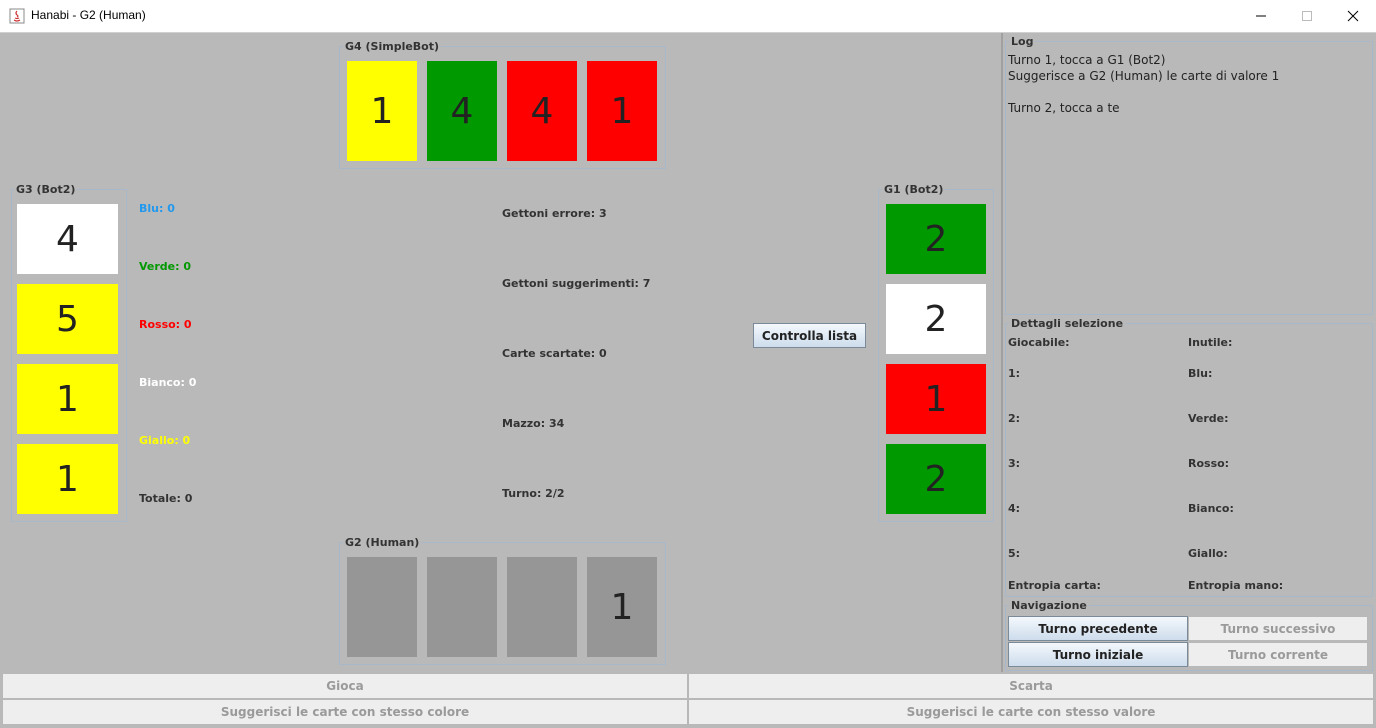 The image size is (1376, 728). I want to click on previous-turn-button: Turno precedente, so click(1098, 628).